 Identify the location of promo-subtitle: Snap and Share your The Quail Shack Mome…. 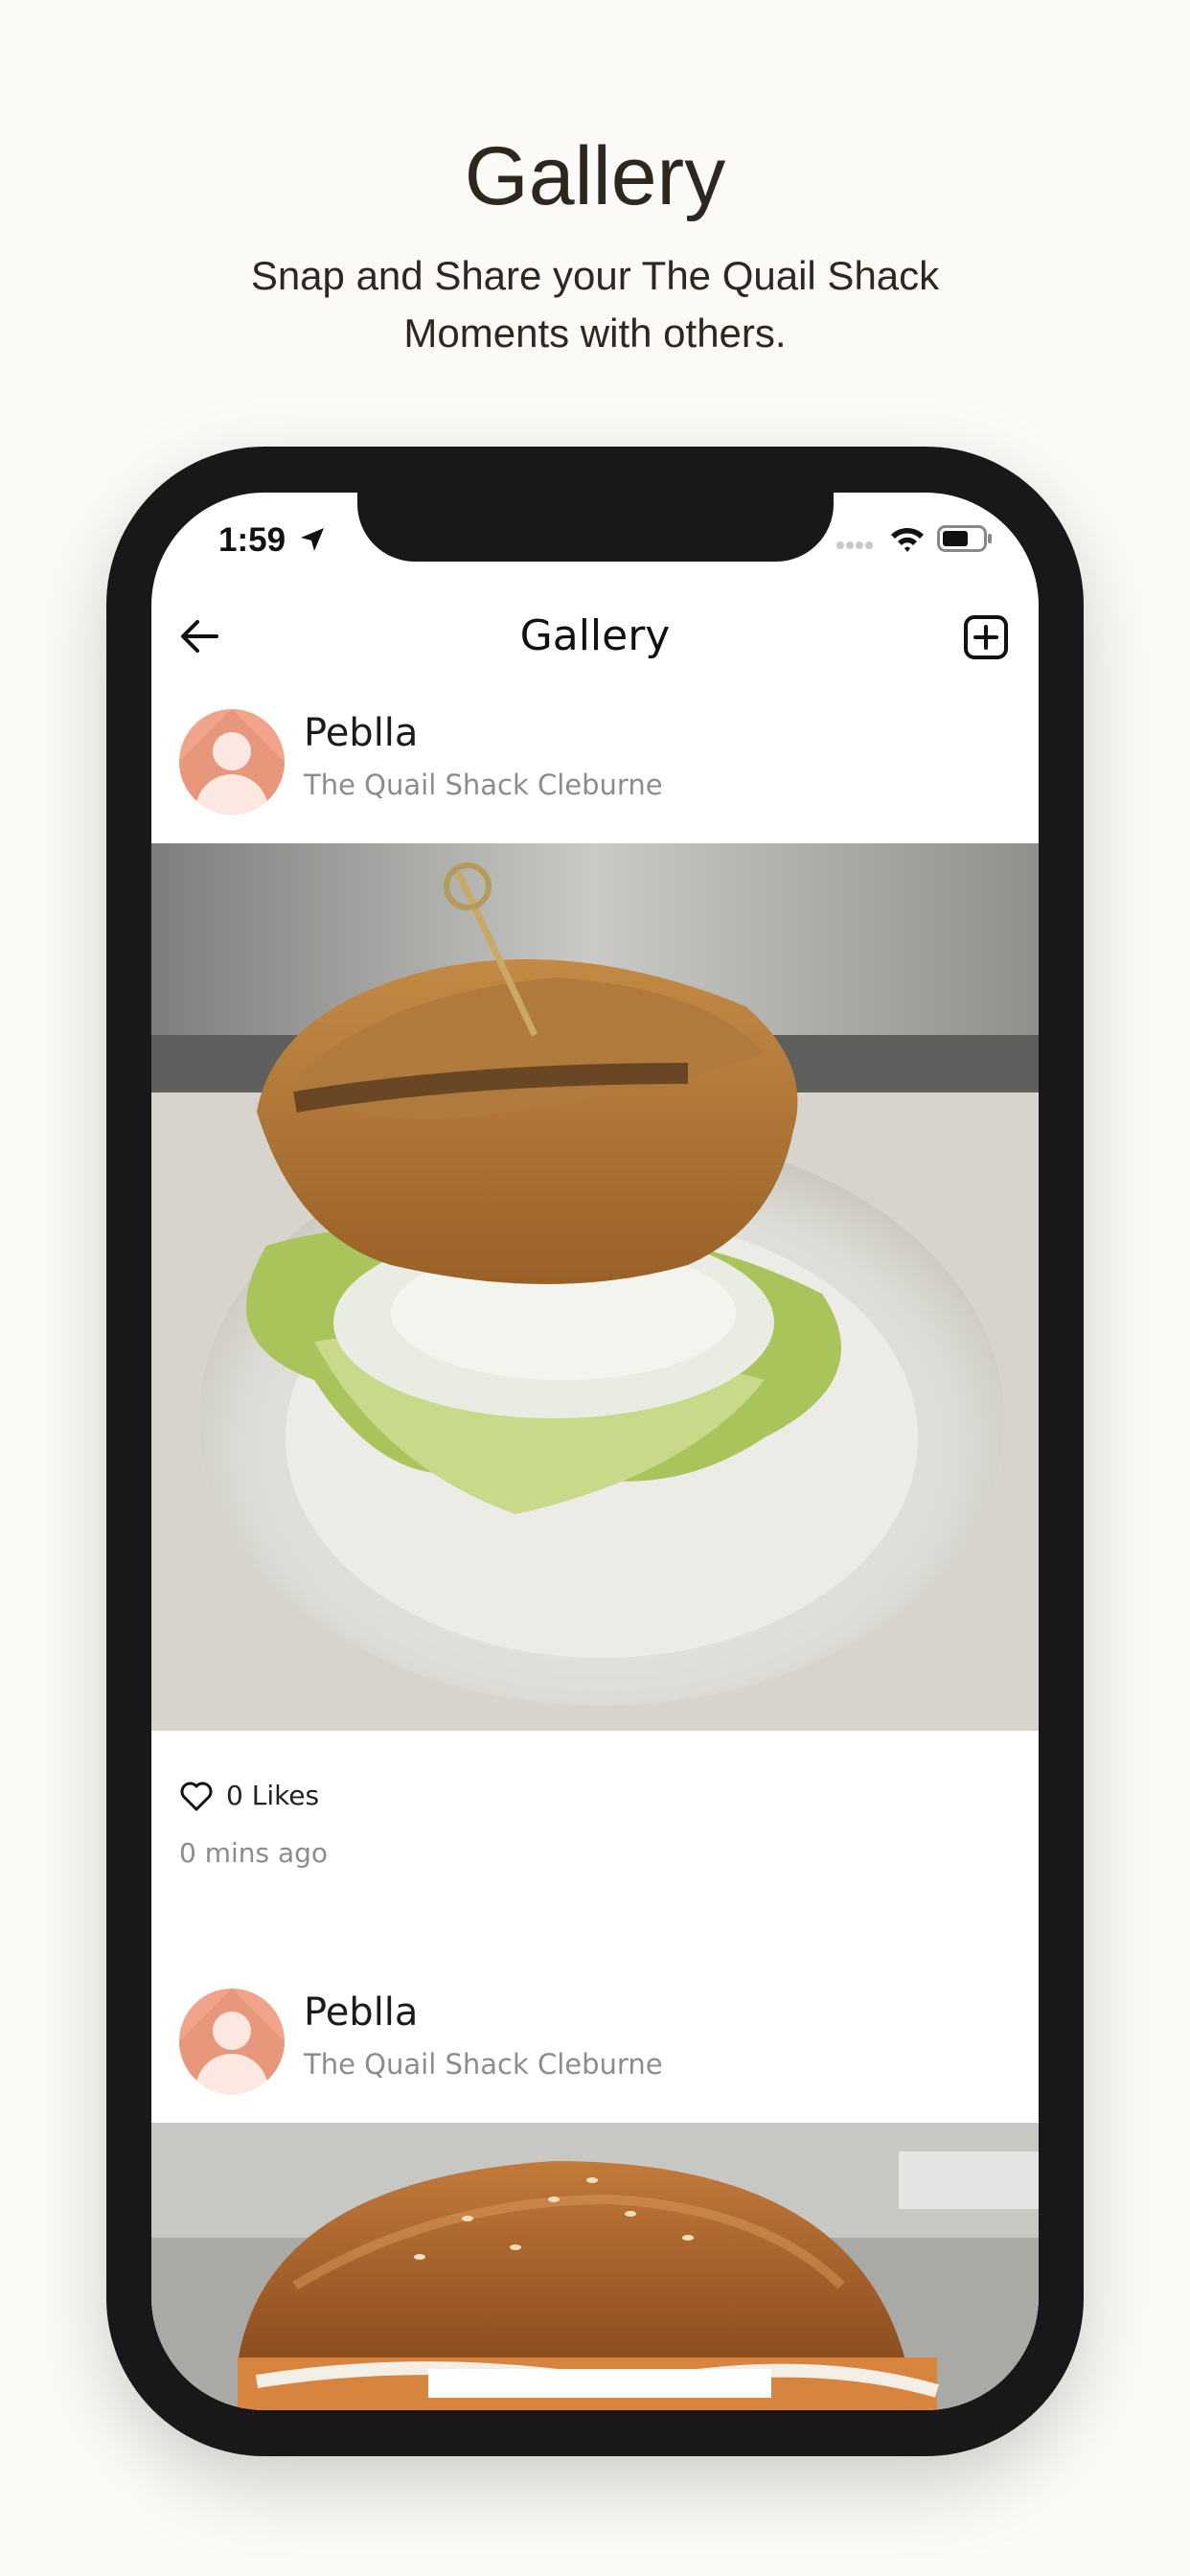
(595, 304).